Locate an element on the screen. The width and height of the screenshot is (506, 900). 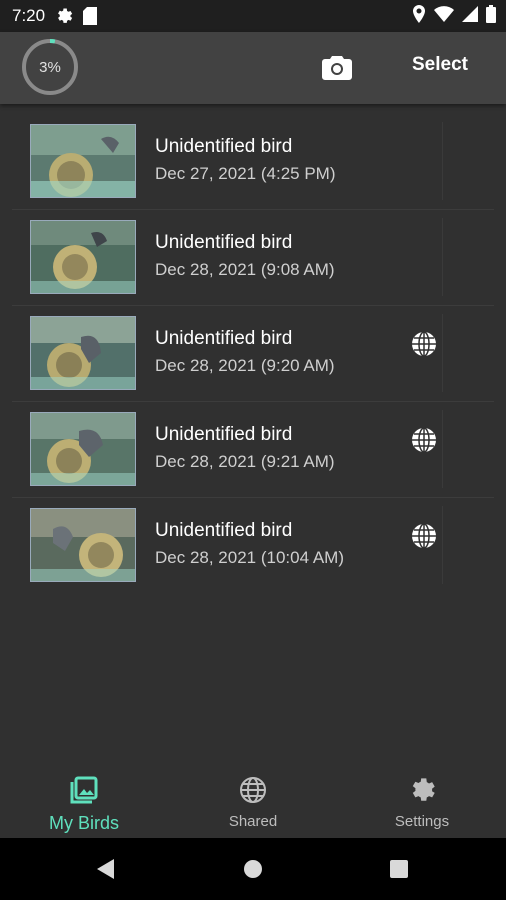
bird-date: Dec 28, 2021 (9:21 AM) is located at coordinates (245, 461).